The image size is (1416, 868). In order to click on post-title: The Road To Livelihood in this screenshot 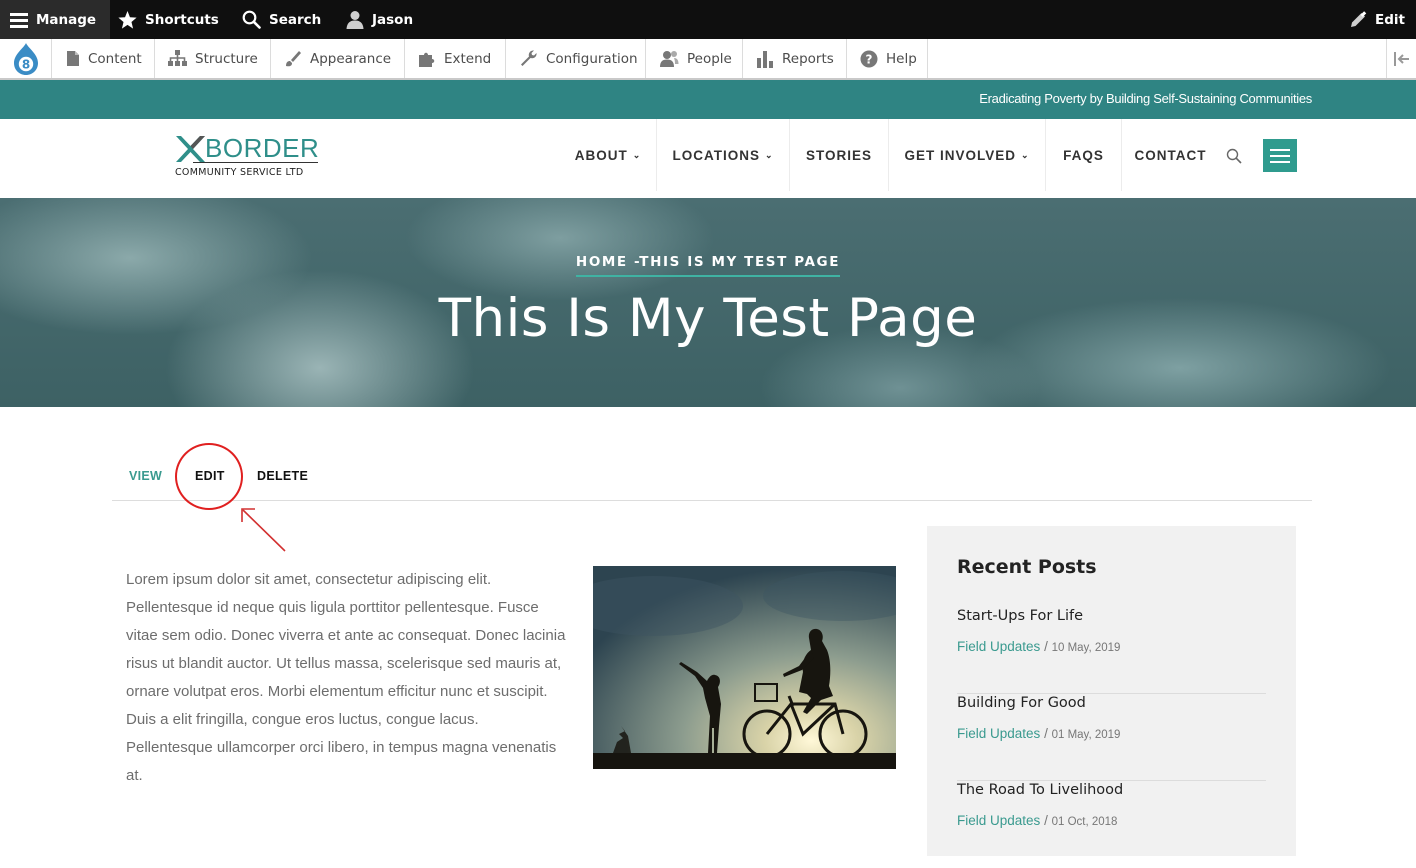, I will do `click(1040, 790)`.